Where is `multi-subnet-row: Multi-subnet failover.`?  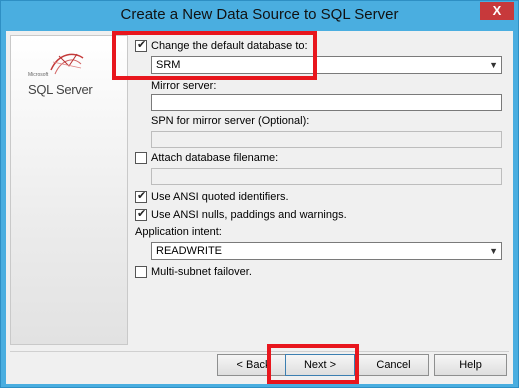
multi-subnet-row: Multi-subnet failover. is located at coordinates (193, 272).